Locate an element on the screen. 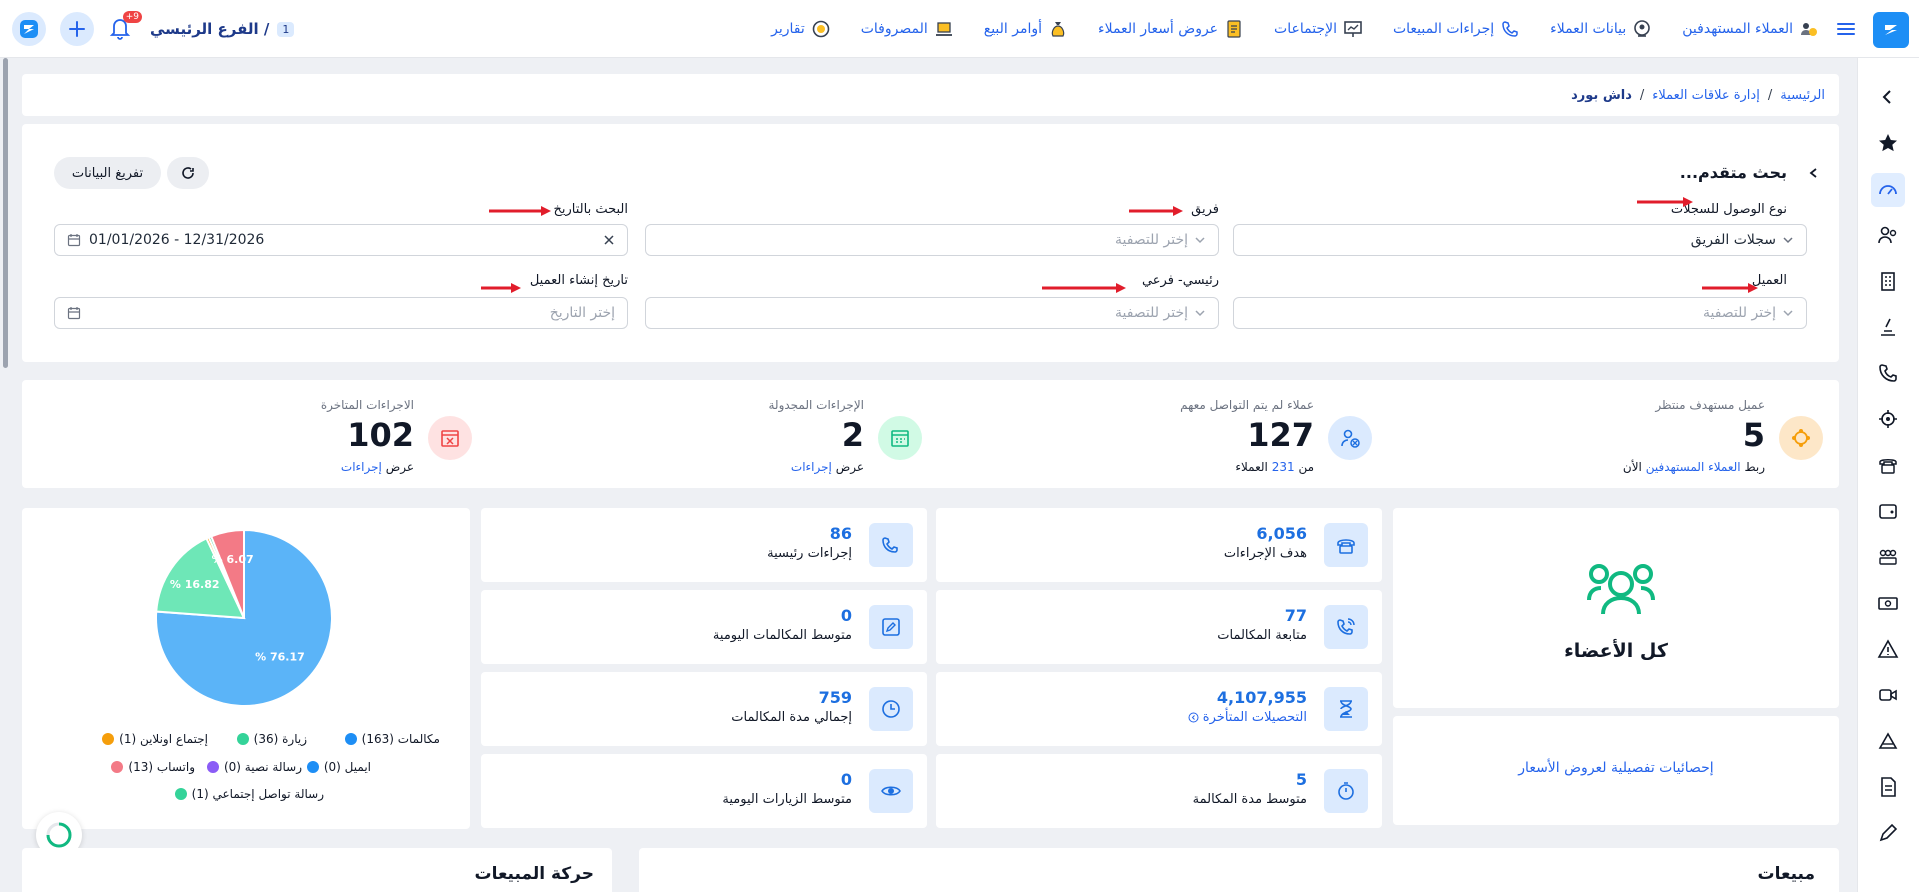 Image resolution: width=1919 pixels, height=892 pixels. clear-data-button: تفريغ البيانات is located at coordinates (107, 173).